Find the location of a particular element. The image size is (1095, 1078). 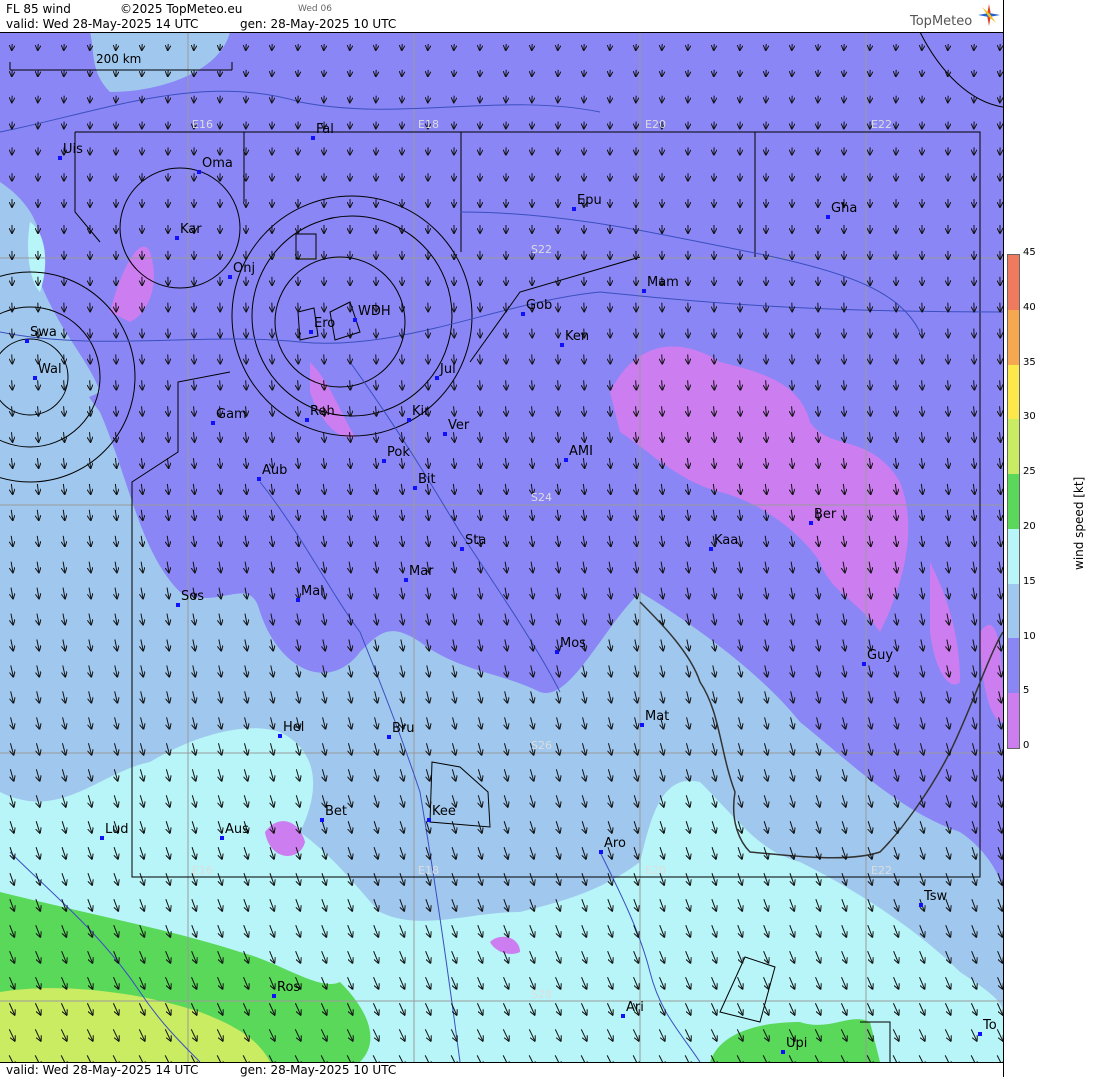

place-label: AMI is located at coordinates (581, 451).